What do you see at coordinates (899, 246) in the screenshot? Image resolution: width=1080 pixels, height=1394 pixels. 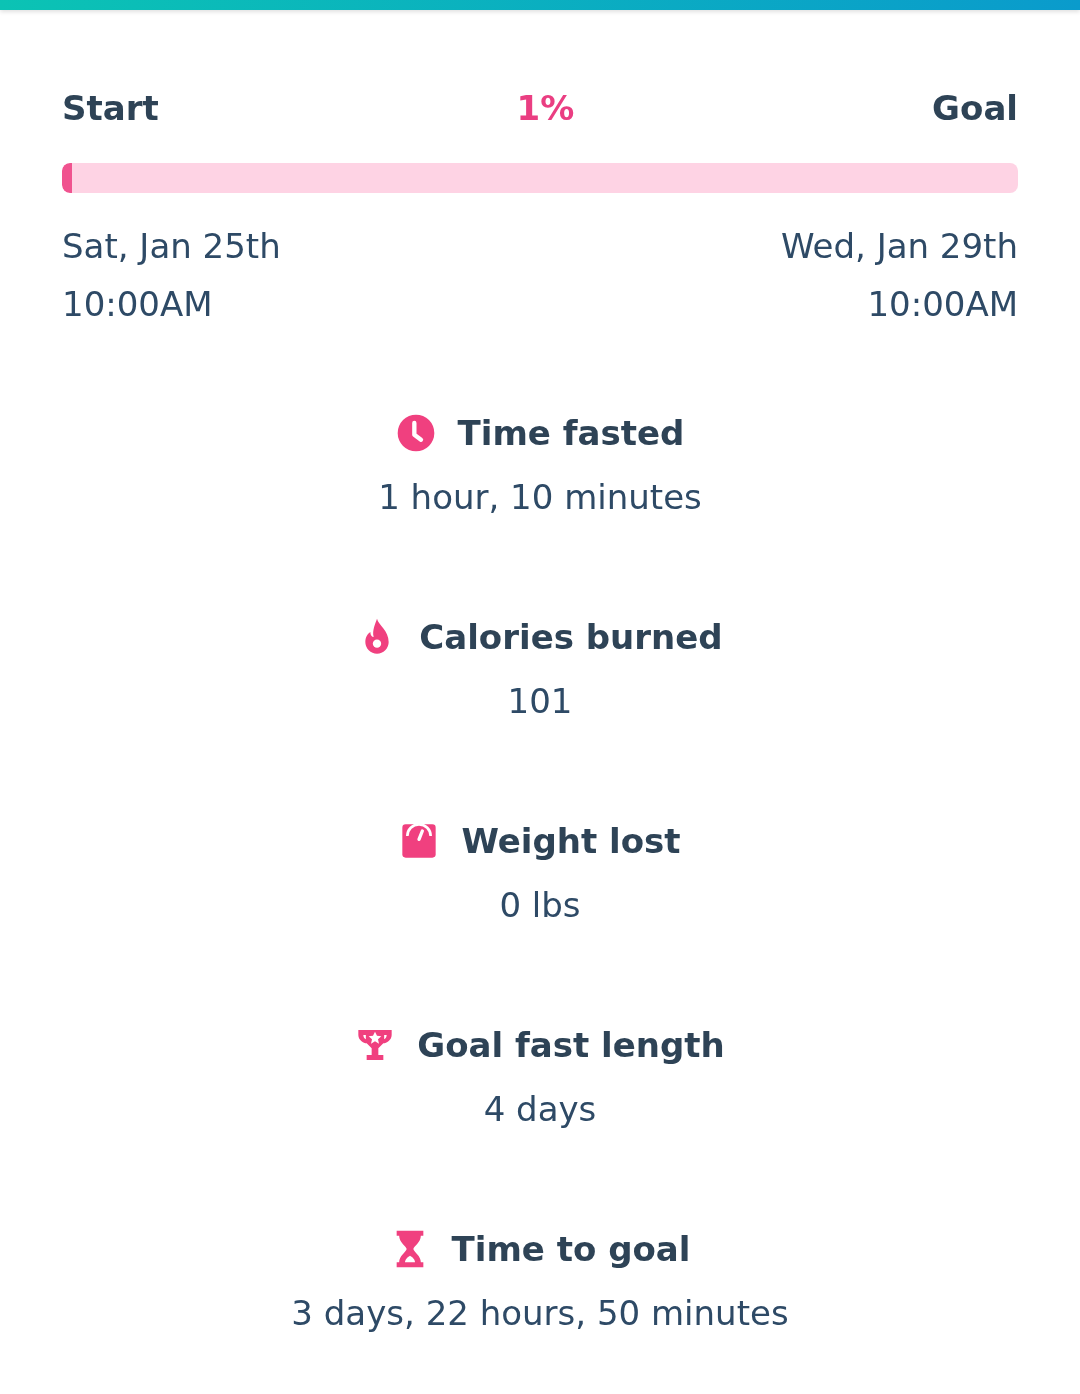 I see `goal-date: Wed, Jan 29th` at bounding box center [899, 246].